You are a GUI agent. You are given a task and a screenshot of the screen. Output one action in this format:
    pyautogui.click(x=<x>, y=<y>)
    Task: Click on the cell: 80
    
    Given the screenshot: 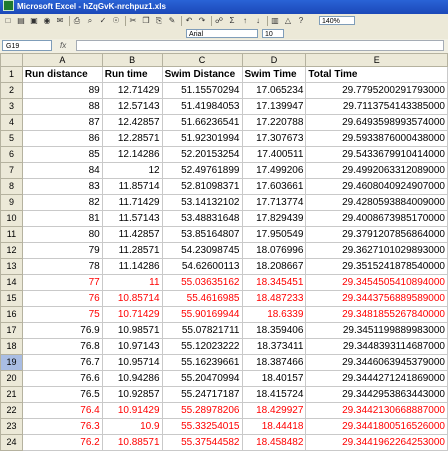 What is the action you would take?
    pyautogui.click(x=62, y=234)
    